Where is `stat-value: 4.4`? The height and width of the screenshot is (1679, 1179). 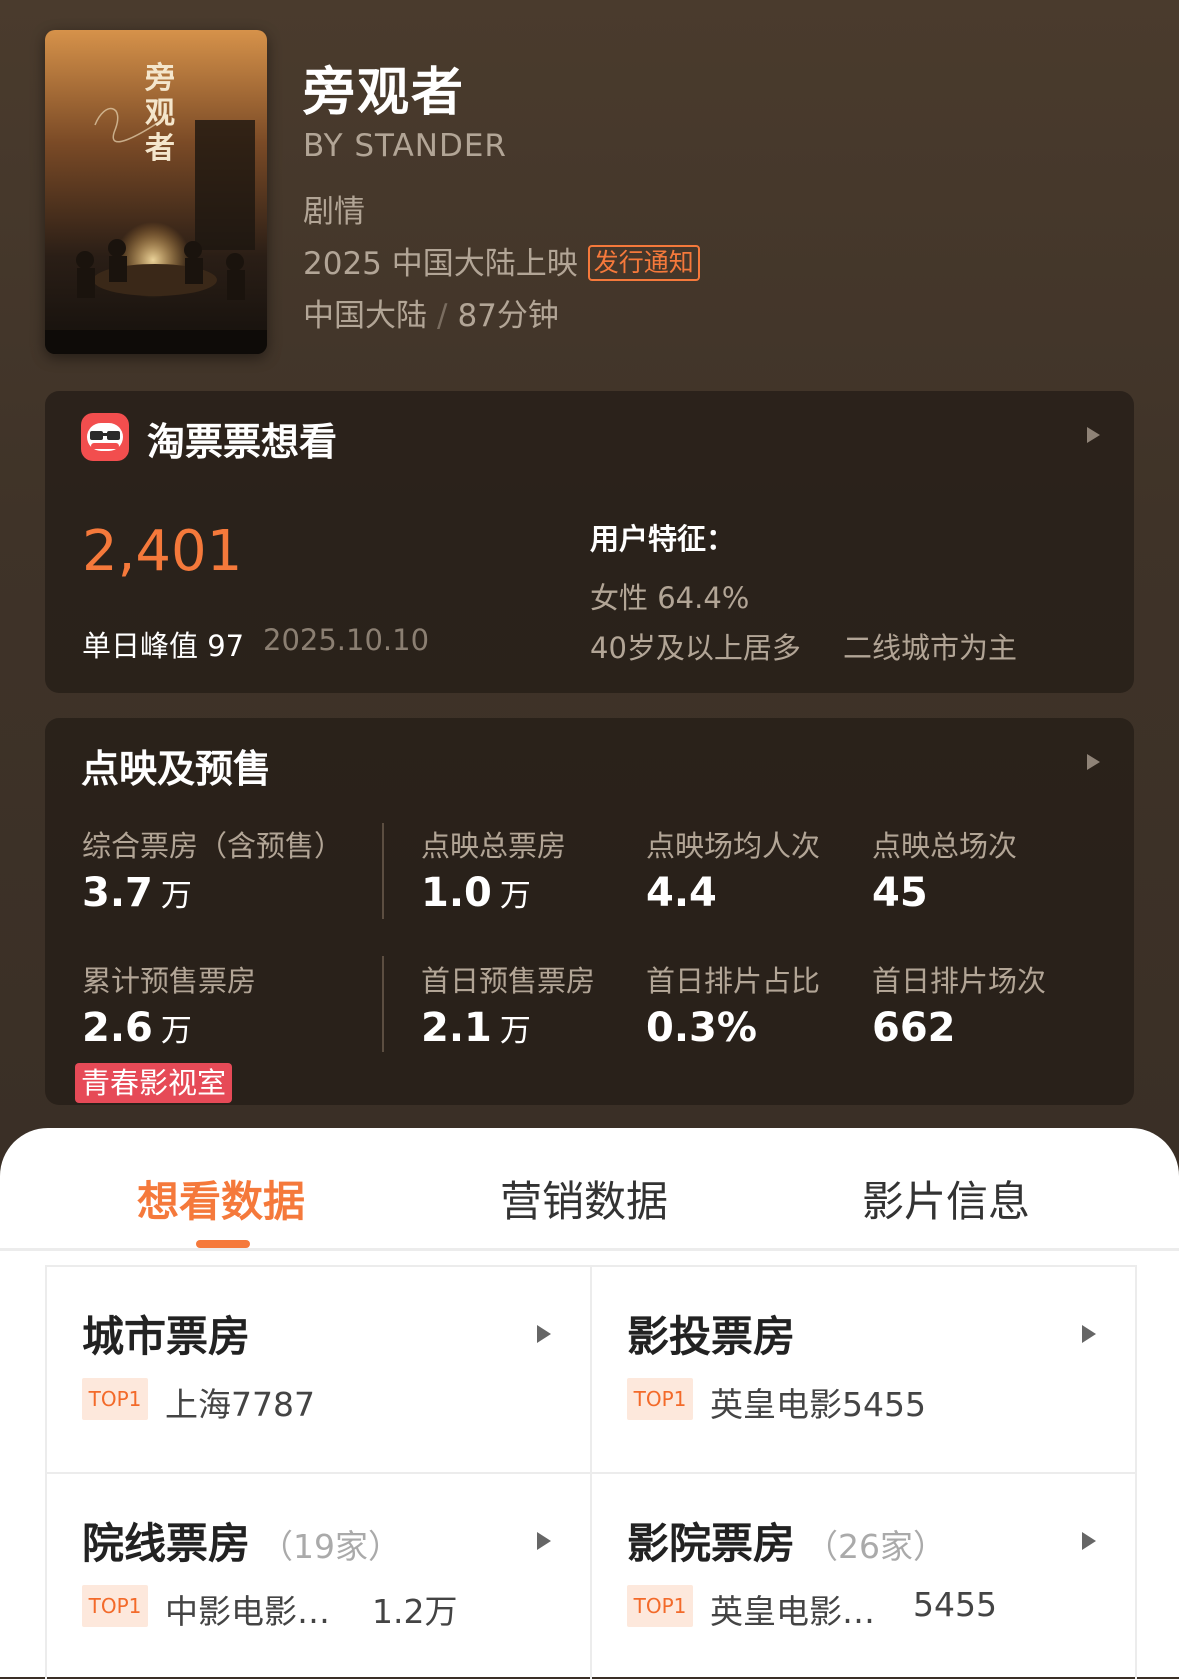
stat-value: 4.4 is located at coordinates (681, 893).